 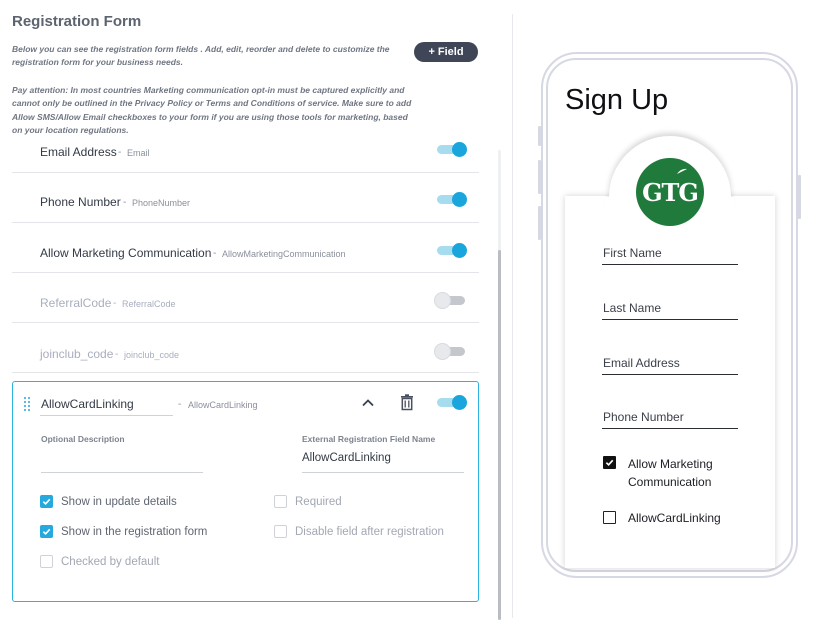 I want to click on panel-divider, so click(x=512, y=316).